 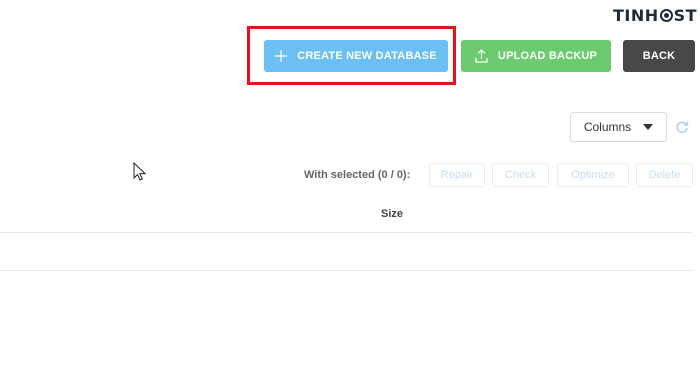 What do you see at coordinates (651, 15) in the screenshot?
I see `logo-text-part-2: H` at bounding box center [651, 15].